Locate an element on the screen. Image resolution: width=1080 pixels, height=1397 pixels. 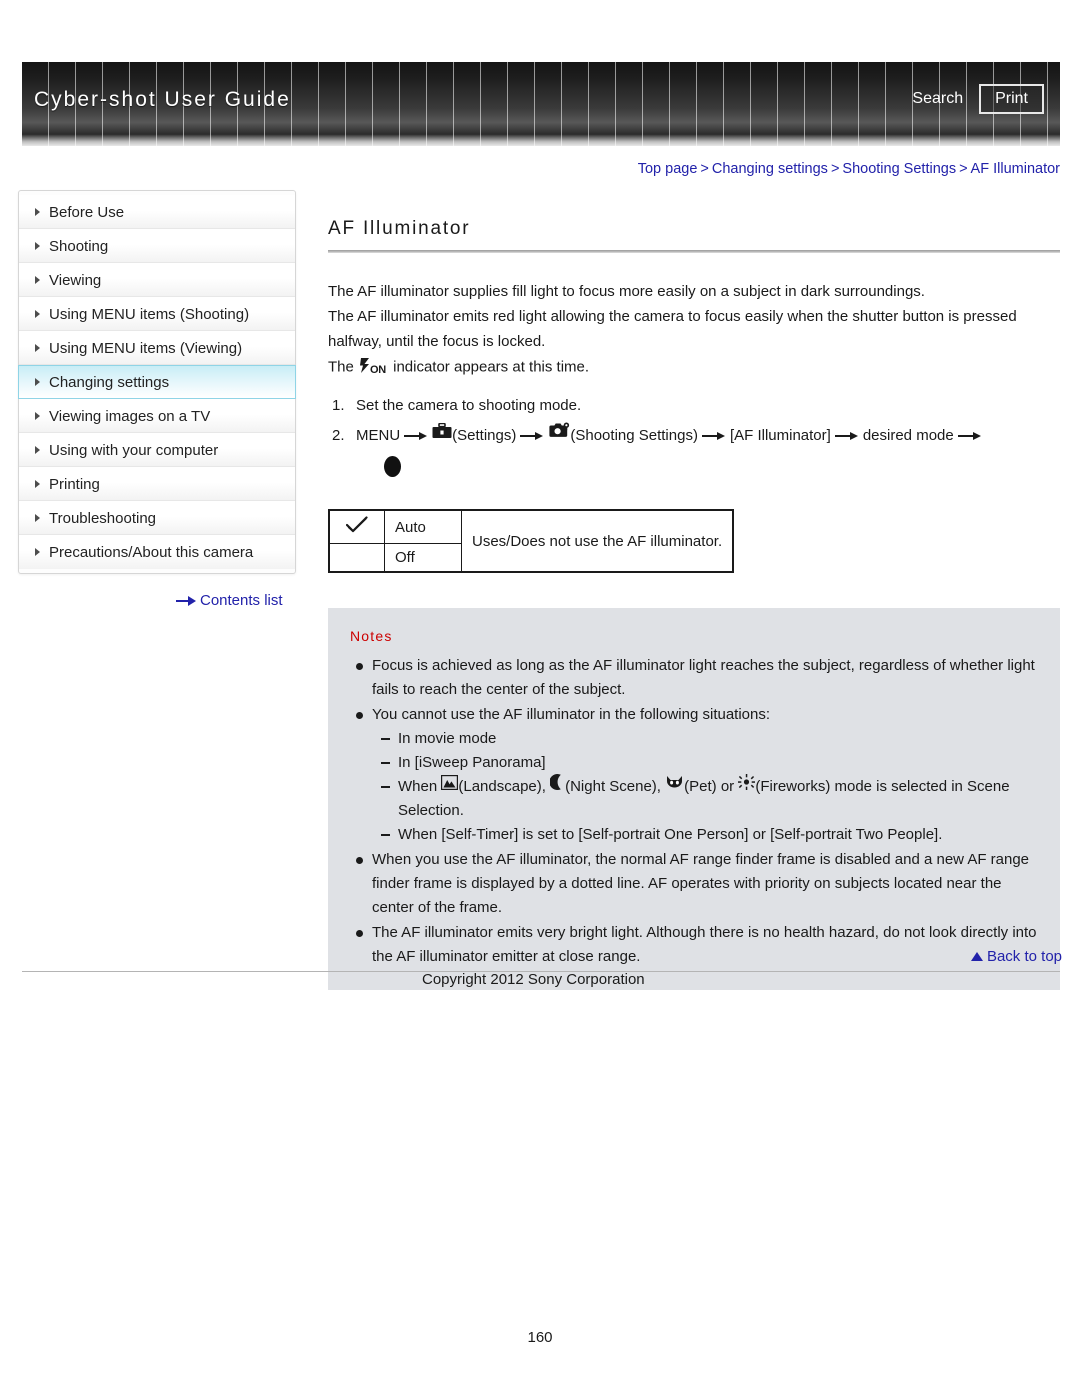
sidebar-item-printing: Printing is located at coordinates (157, 484).